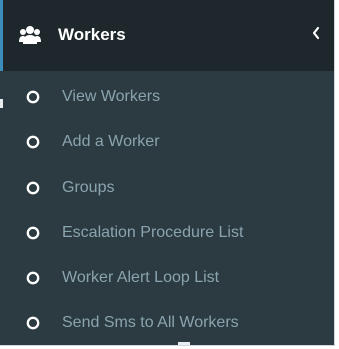  Describe the element at coordinates (167, 141) in the screenshot. I see `menu-item-add-worker: Add a Worker` at that location.